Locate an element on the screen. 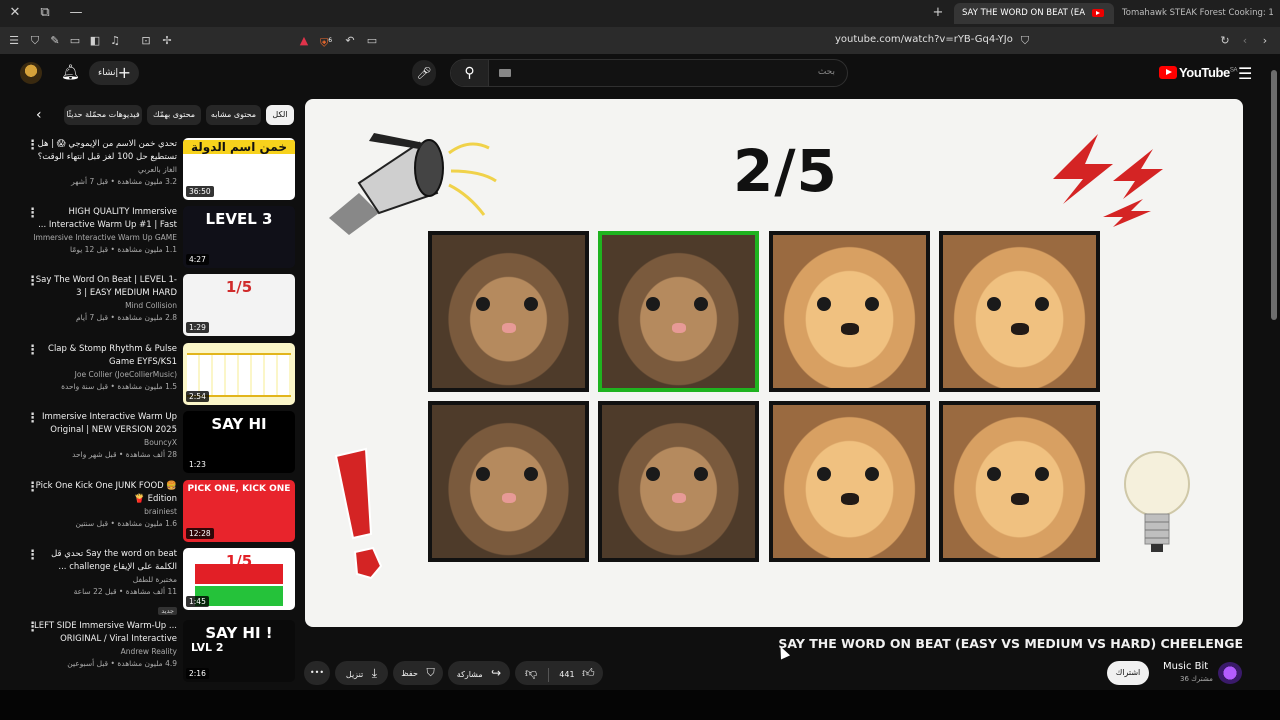  video-thumbnail: 1/5 1:45 is located at coordinates (239, 579).